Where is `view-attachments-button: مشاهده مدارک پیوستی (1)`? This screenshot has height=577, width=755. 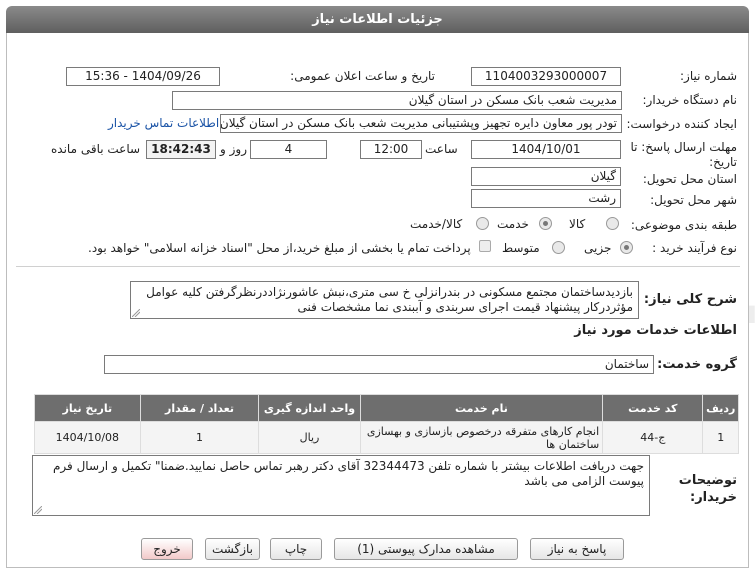 view-attachments-button: مشاهده مدارک پیوستی (1) is located at coordinates (426, 549).